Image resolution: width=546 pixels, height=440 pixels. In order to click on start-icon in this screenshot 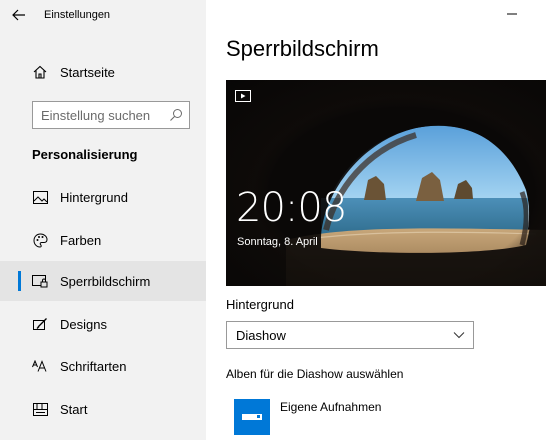, I will do `click(40, 409)`.